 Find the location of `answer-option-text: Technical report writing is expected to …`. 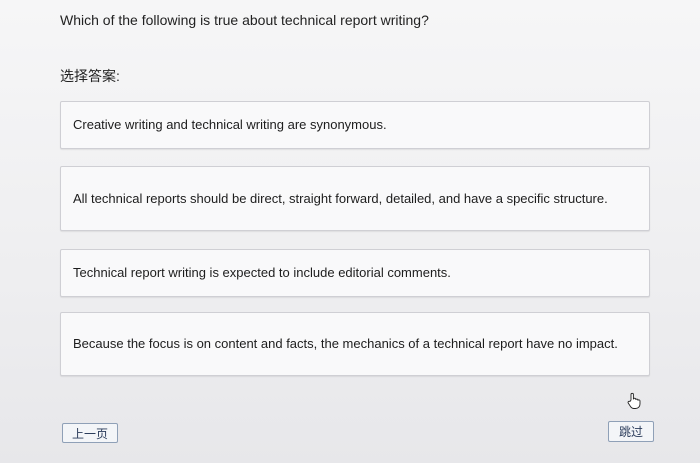

answer-option-text: Technical report writing is expected to … is located at coordinates (262, 272).